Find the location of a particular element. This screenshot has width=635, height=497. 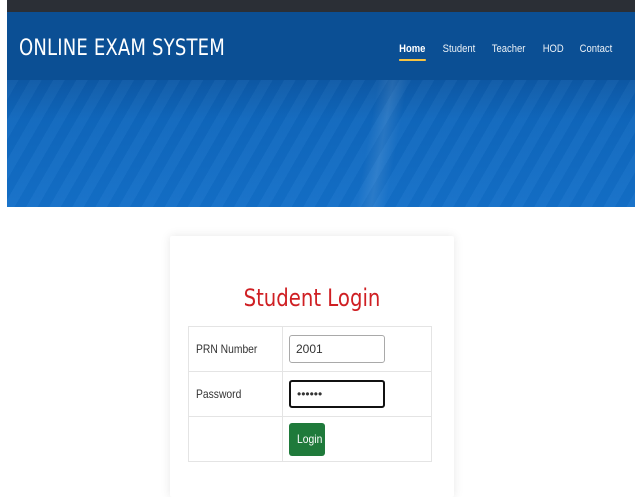

password-label-cell: Password is located at coordinates (235, 394).